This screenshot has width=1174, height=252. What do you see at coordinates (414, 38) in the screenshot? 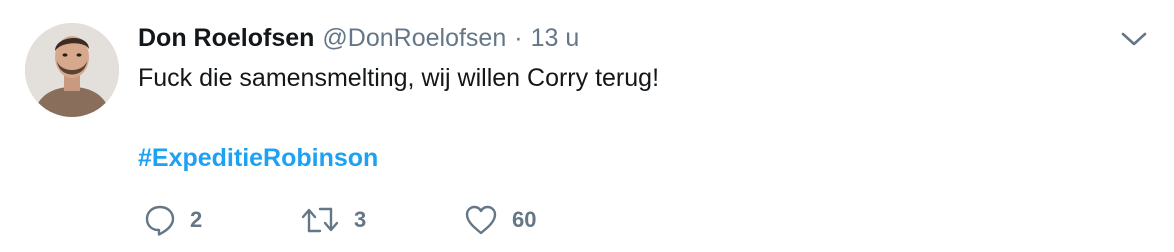
I see `user-handle: @DonRoelofsen` at bounding box center [414, 38].